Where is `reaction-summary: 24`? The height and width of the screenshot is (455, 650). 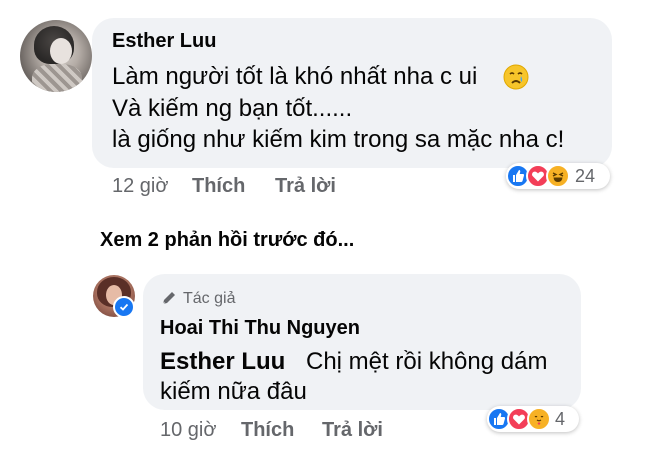
reaction-summary: 24 is located at coordinates (558, 176).